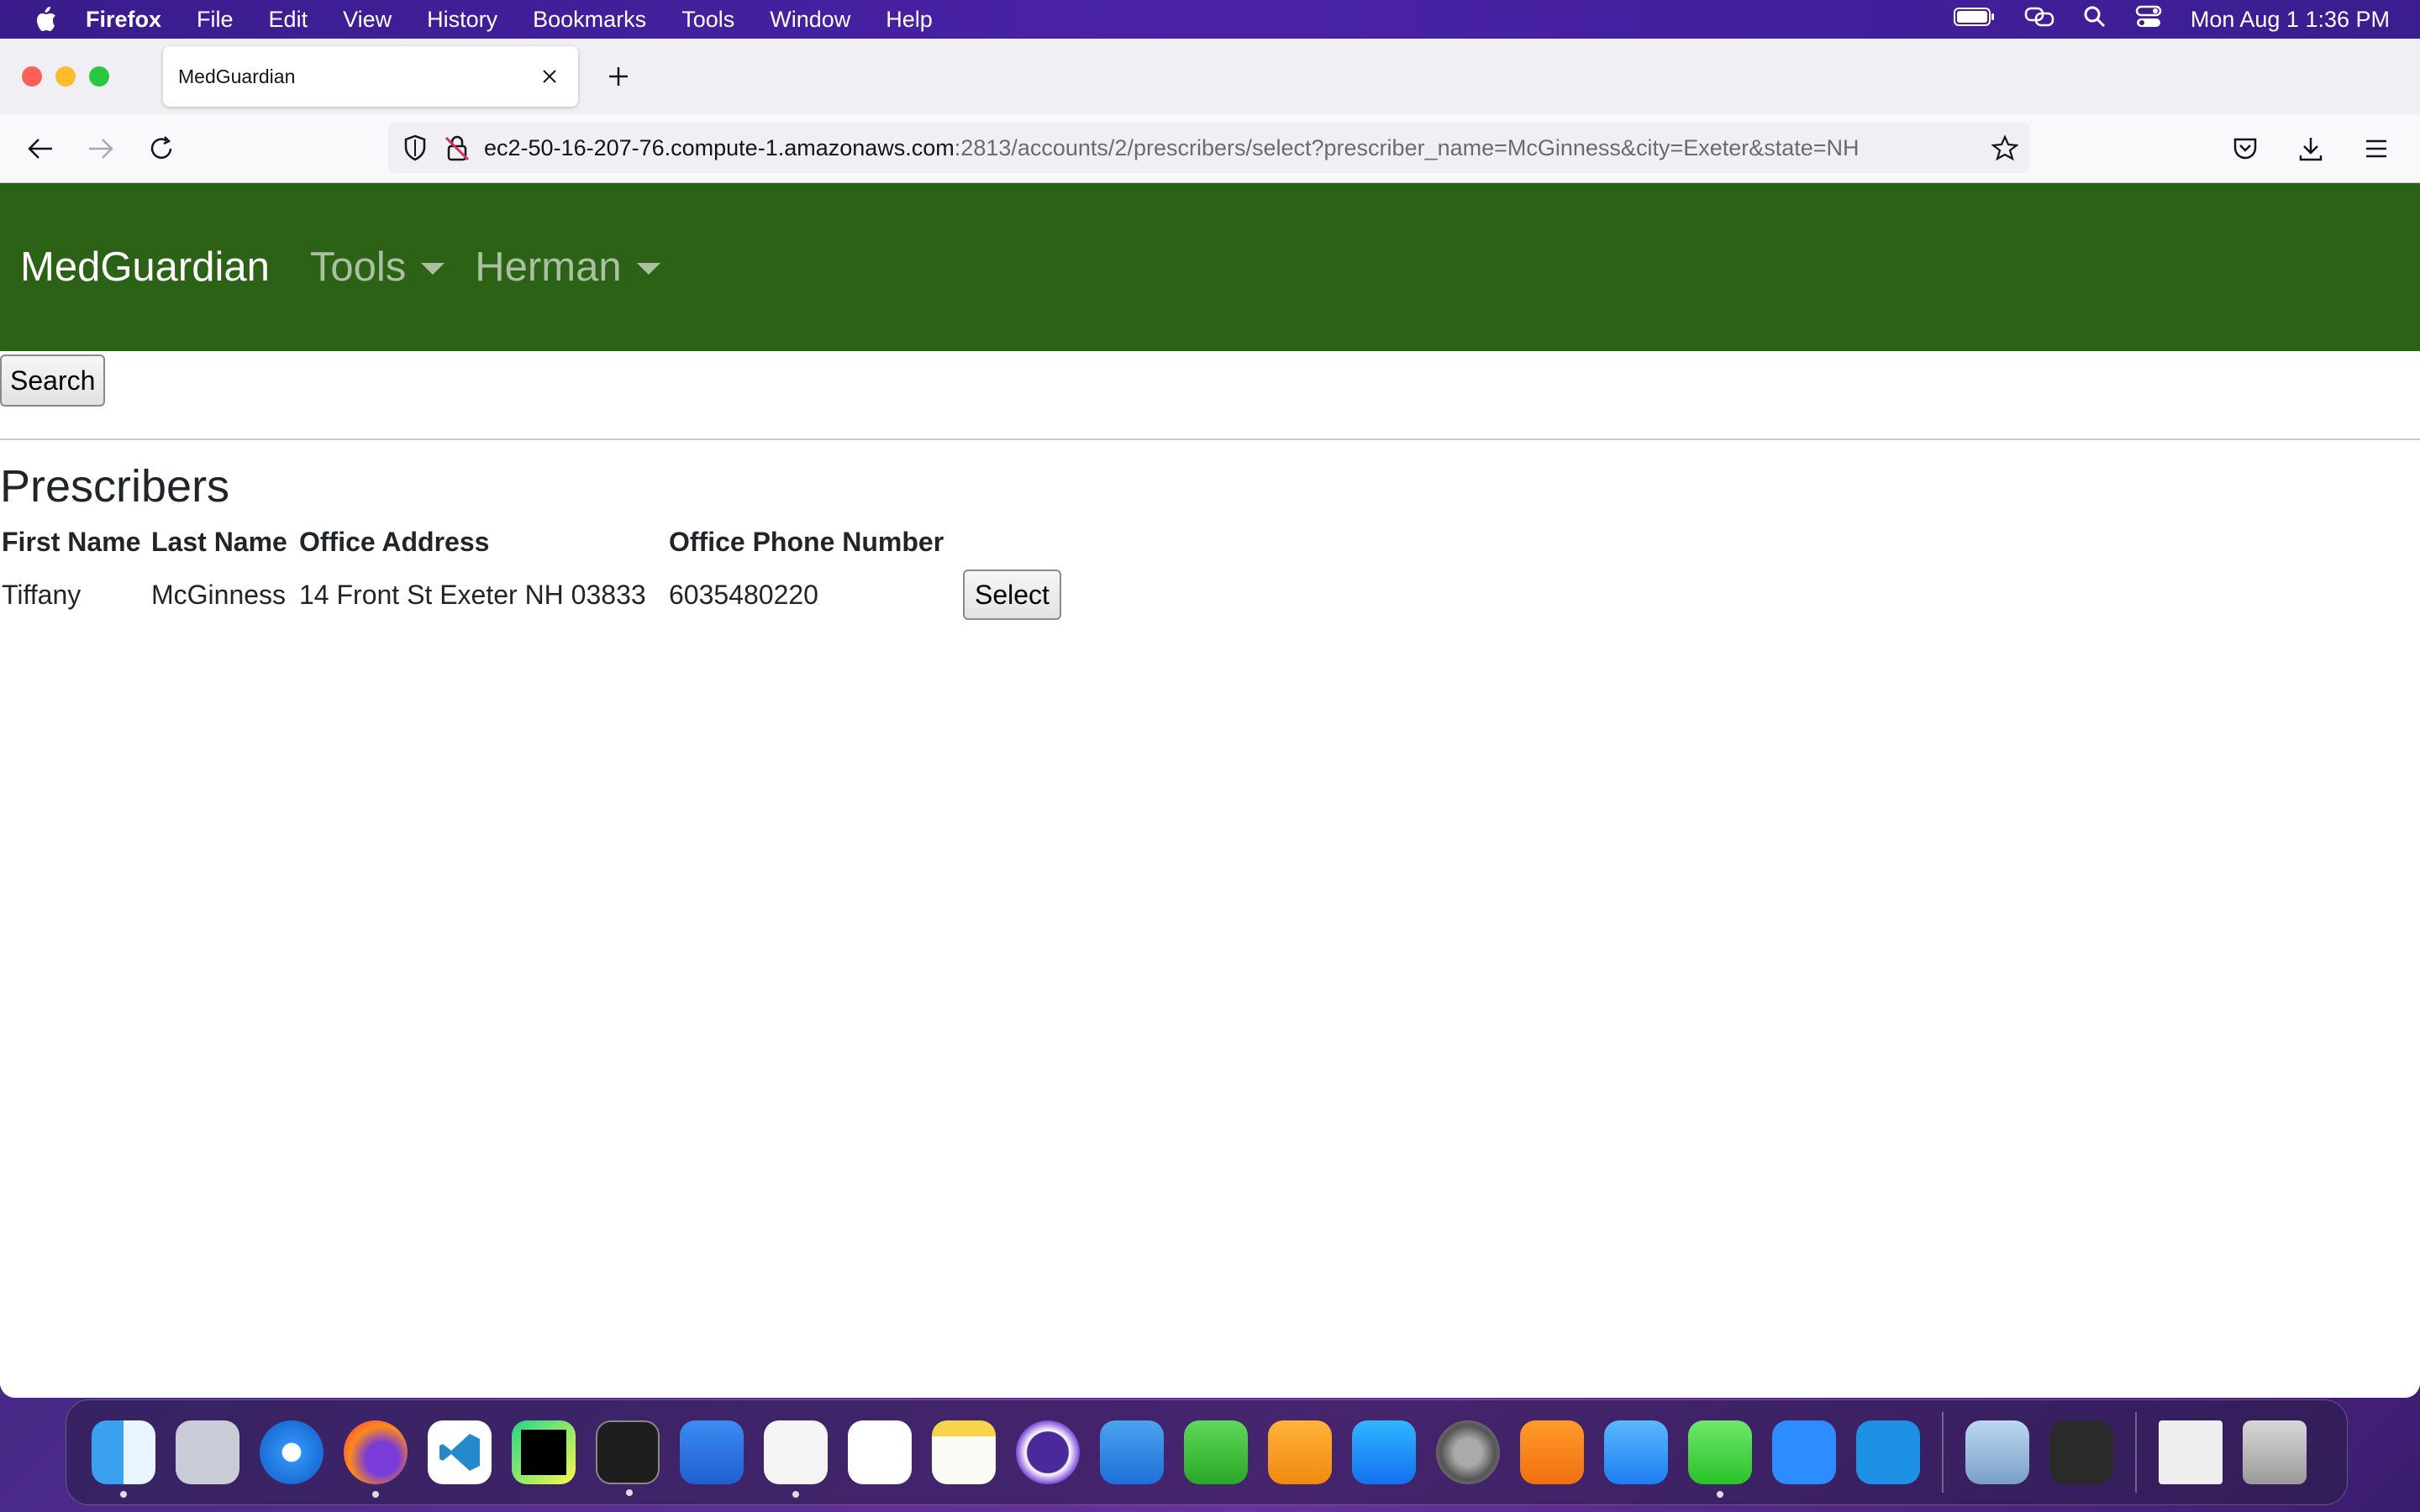 This screenshot has height=1512, width=2420. Describe the element at coordinates (1048, 1452) in the screenshot. I see `tor-browser-icon` at that location.